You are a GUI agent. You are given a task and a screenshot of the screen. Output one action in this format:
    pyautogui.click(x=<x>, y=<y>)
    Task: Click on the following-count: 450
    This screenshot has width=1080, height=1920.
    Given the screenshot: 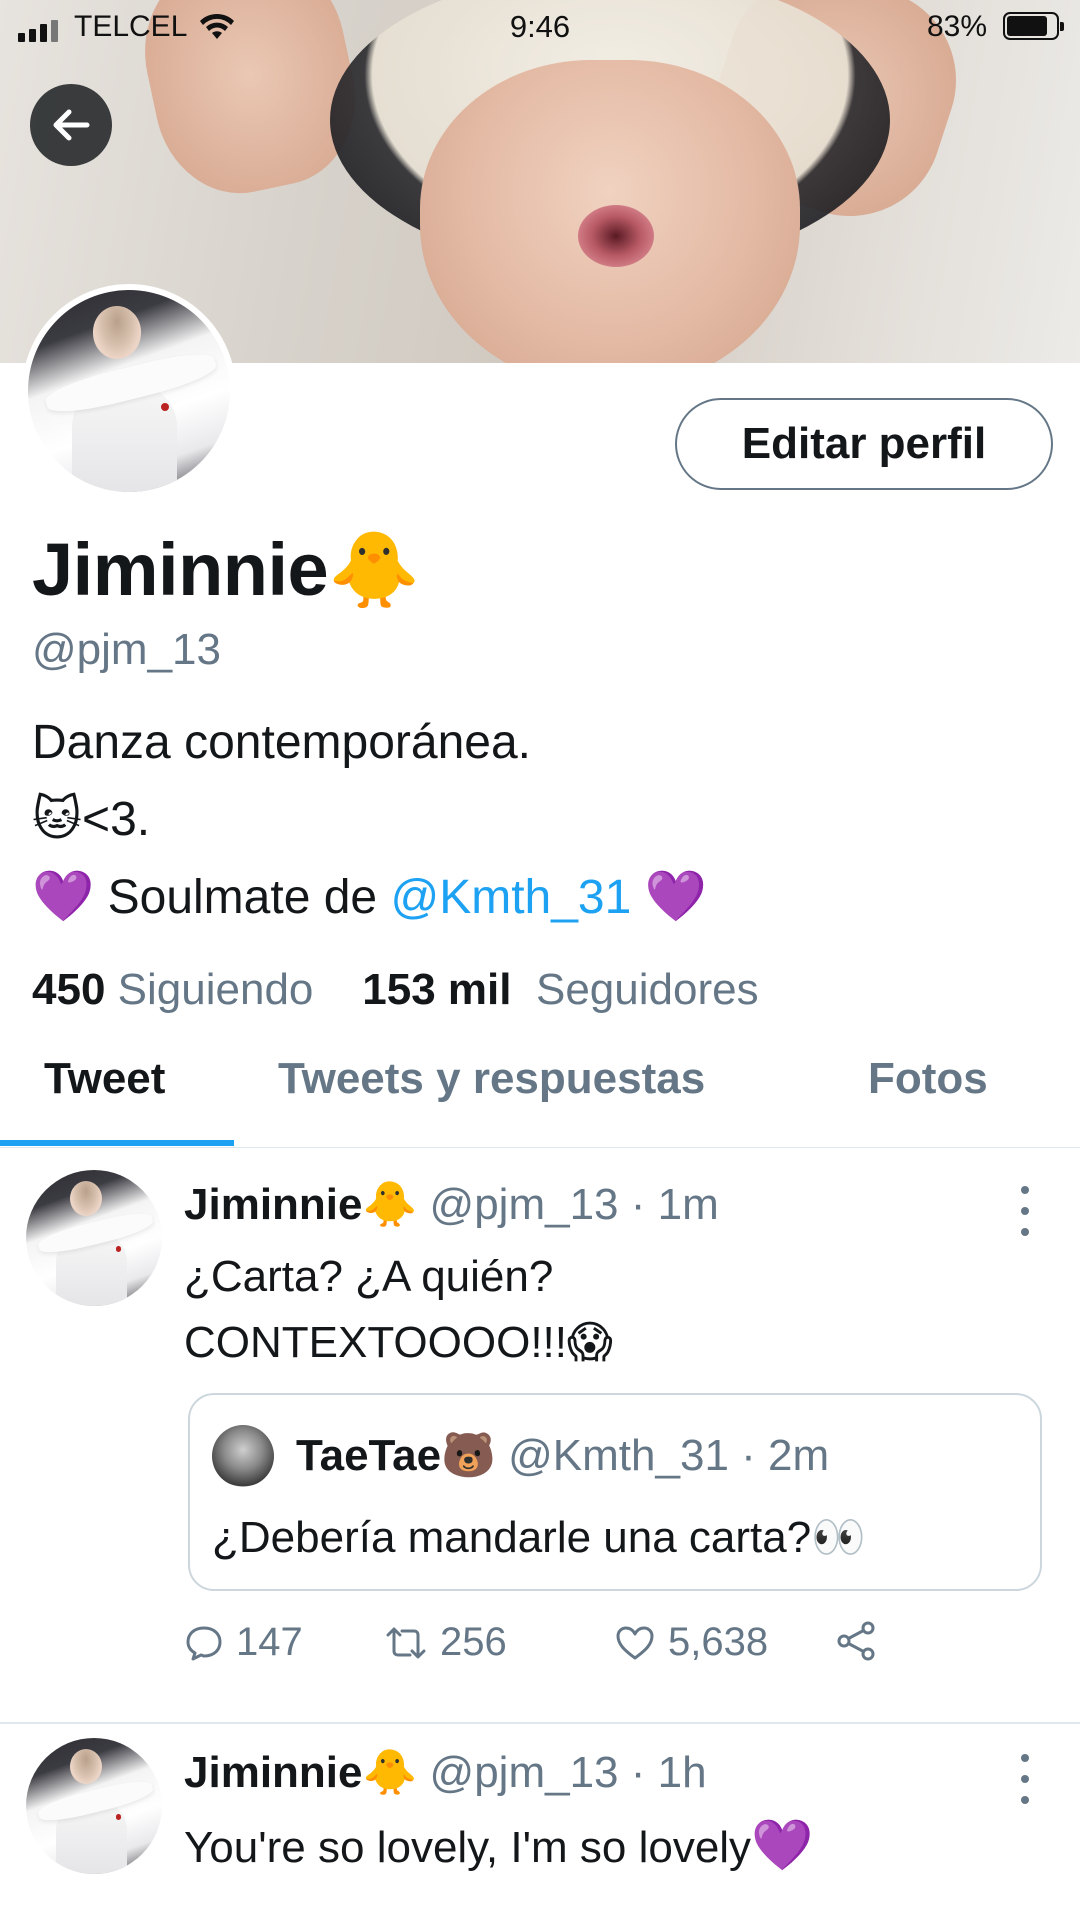 What is the action you would take?
    pyautogui.click(x=69, y=989)
    